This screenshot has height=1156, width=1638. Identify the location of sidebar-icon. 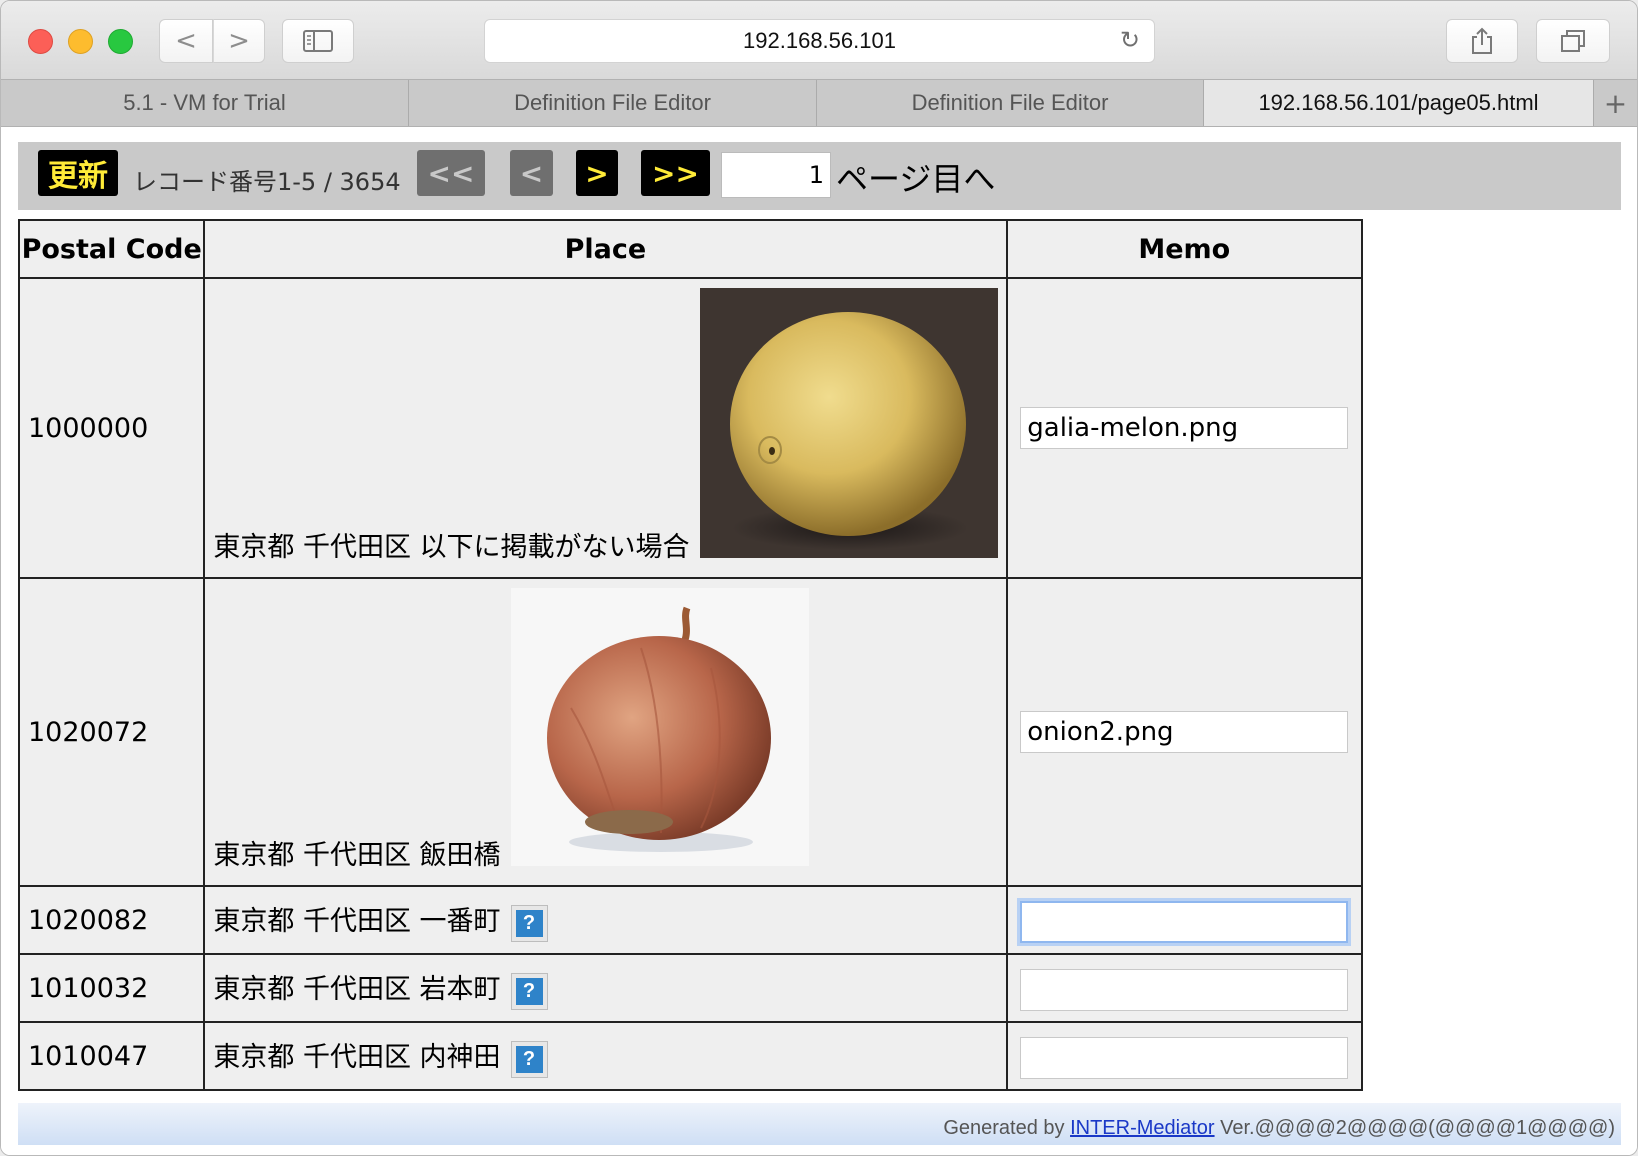
(318, 41).